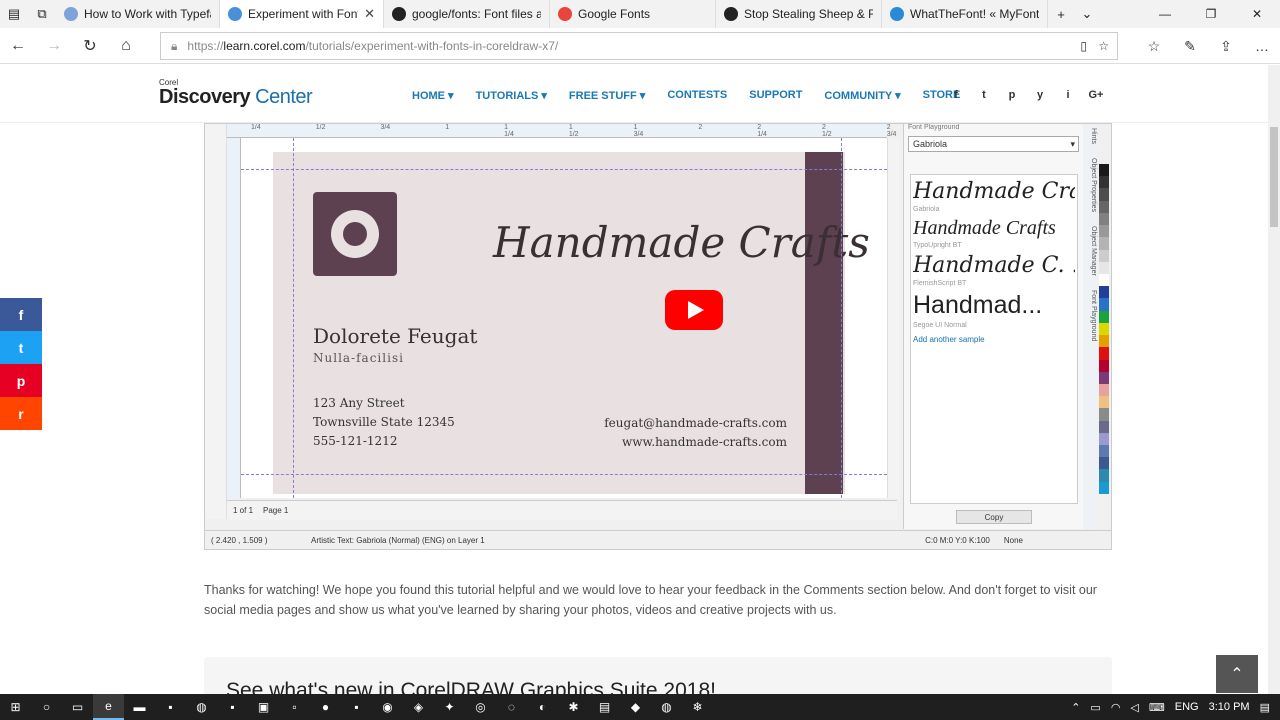 Image resolution: width=1280 pixels, height=720 pixels. I want to click on share-pinterest-icon: p, so click(21, 380).